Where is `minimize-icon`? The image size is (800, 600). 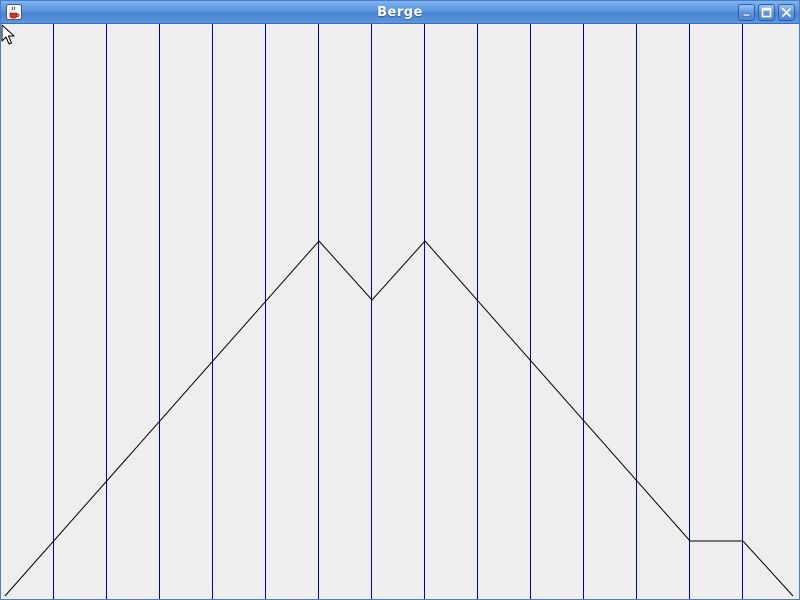 minimize-icon is located at coordinates (746, 15).